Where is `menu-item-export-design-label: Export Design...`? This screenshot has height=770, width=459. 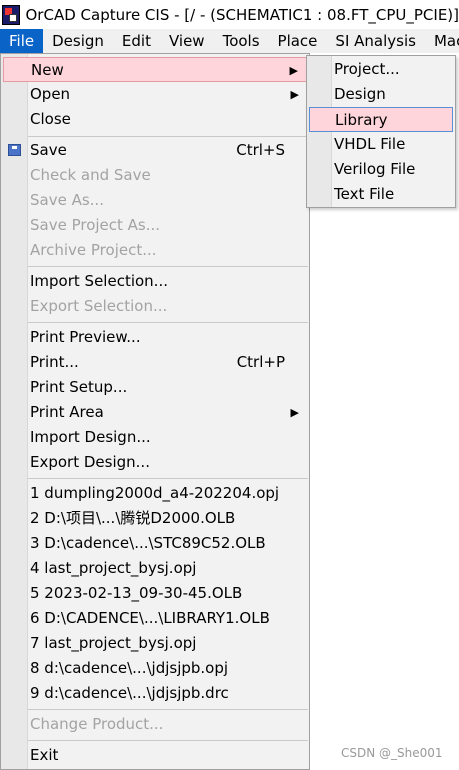 menu-item-export-design-label: Export Design... is located at coordinates (90, 462).